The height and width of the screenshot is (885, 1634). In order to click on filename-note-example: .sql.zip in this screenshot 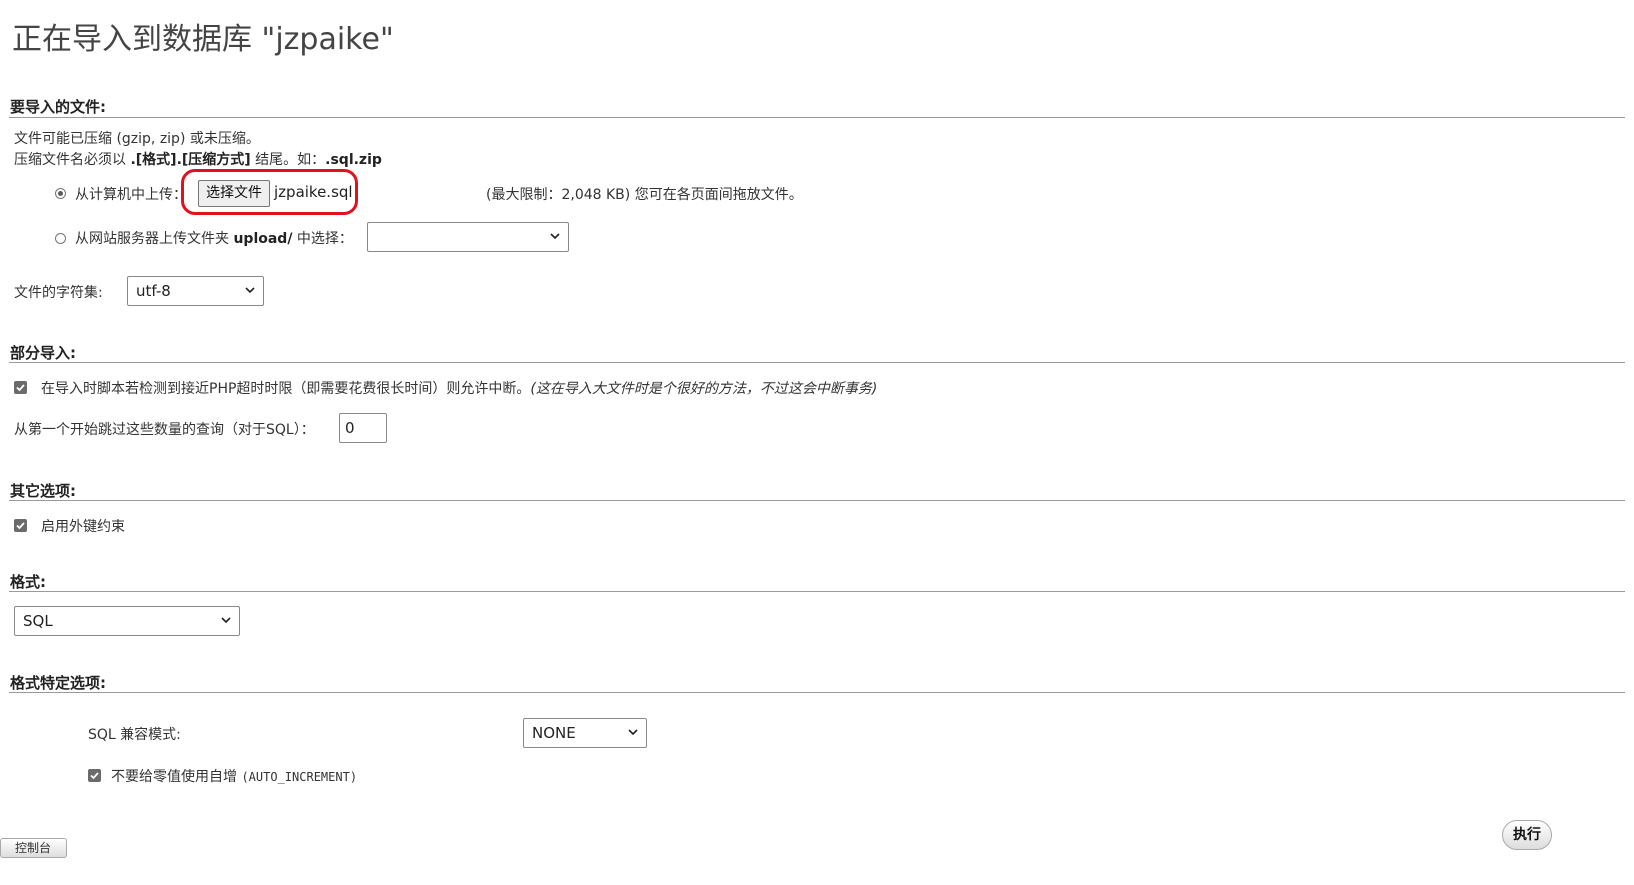, I will do `click(353, 160)`.